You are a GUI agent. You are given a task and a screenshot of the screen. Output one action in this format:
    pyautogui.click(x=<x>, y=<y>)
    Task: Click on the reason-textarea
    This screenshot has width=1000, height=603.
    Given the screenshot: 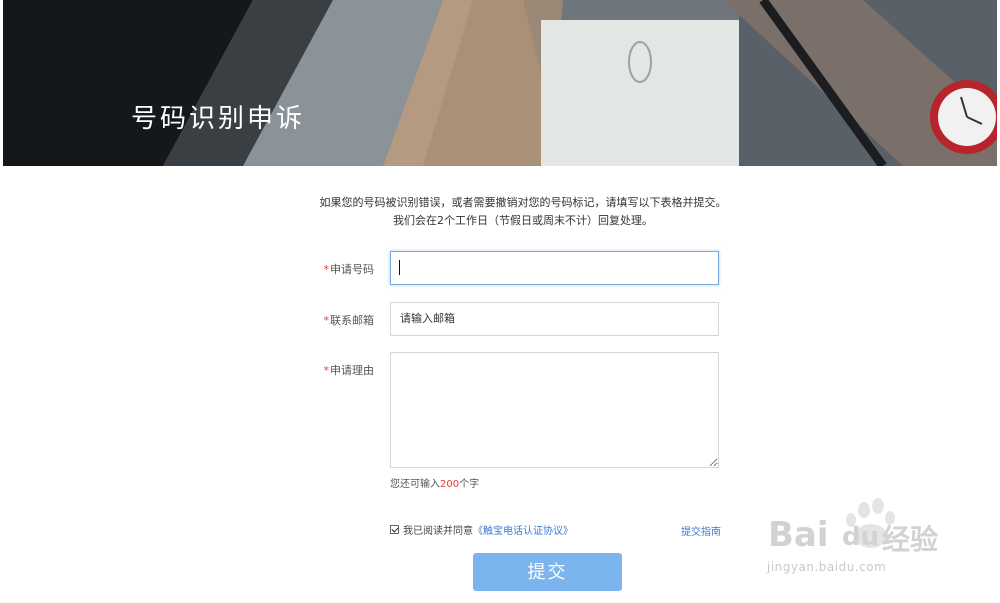 What is the action you would take?
    pyautogui.click(x=554, y=410)
    